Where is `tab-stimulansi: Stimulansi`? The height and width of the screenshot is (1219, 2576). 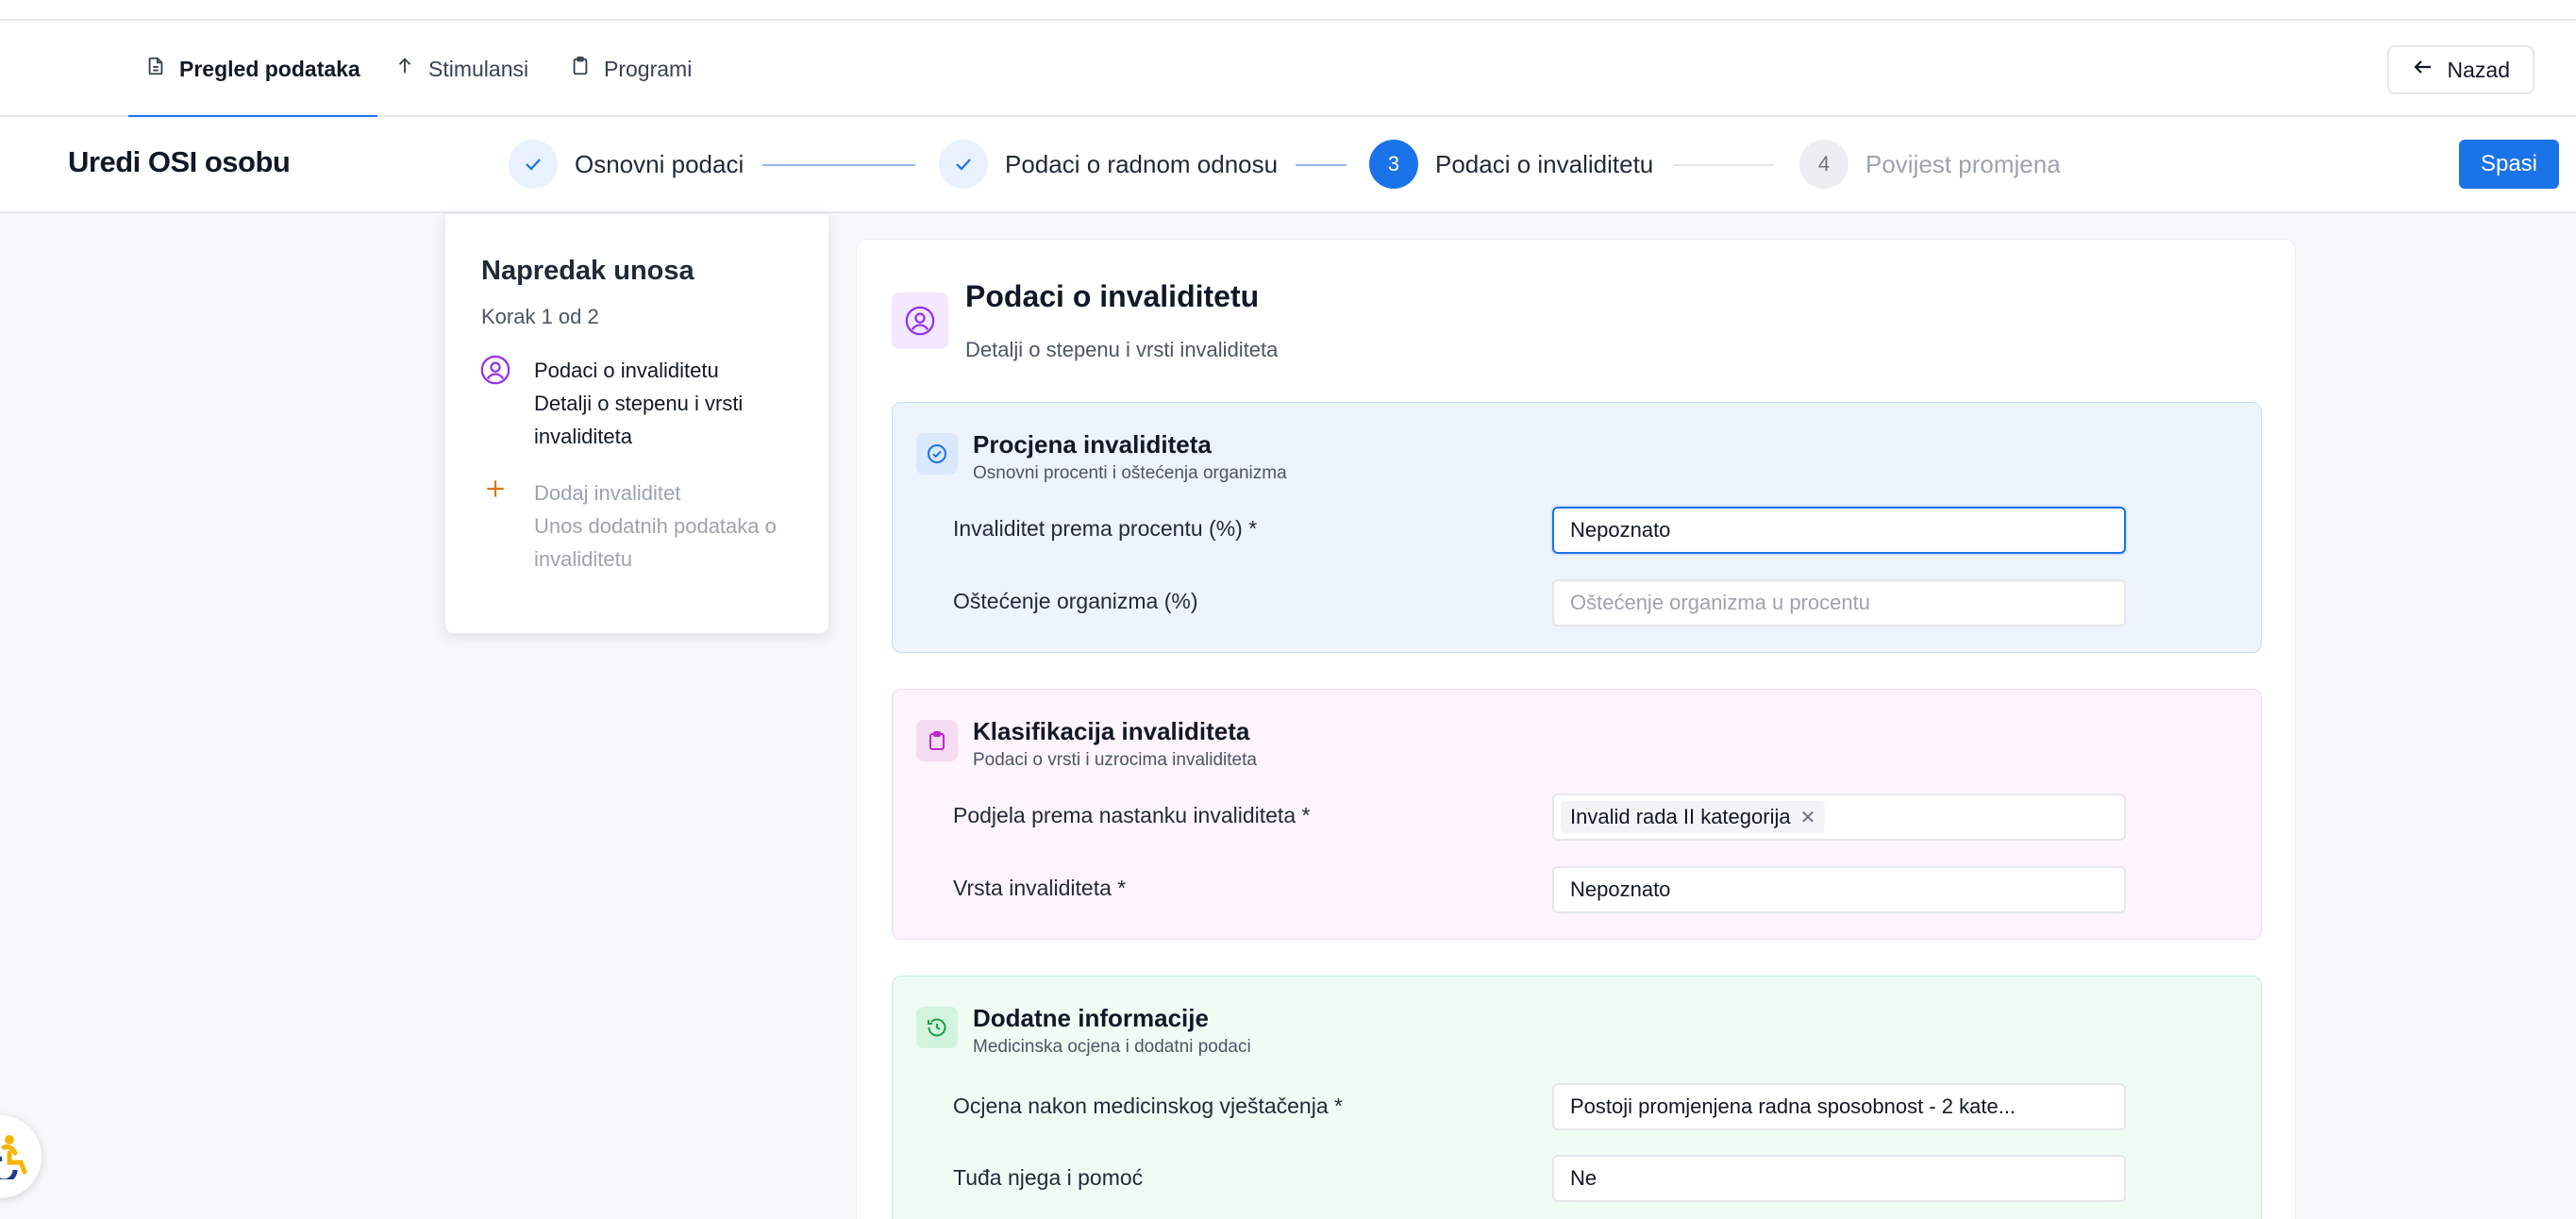 tab-stimulansi: Stimulansi is located at coordinates (461, 69).